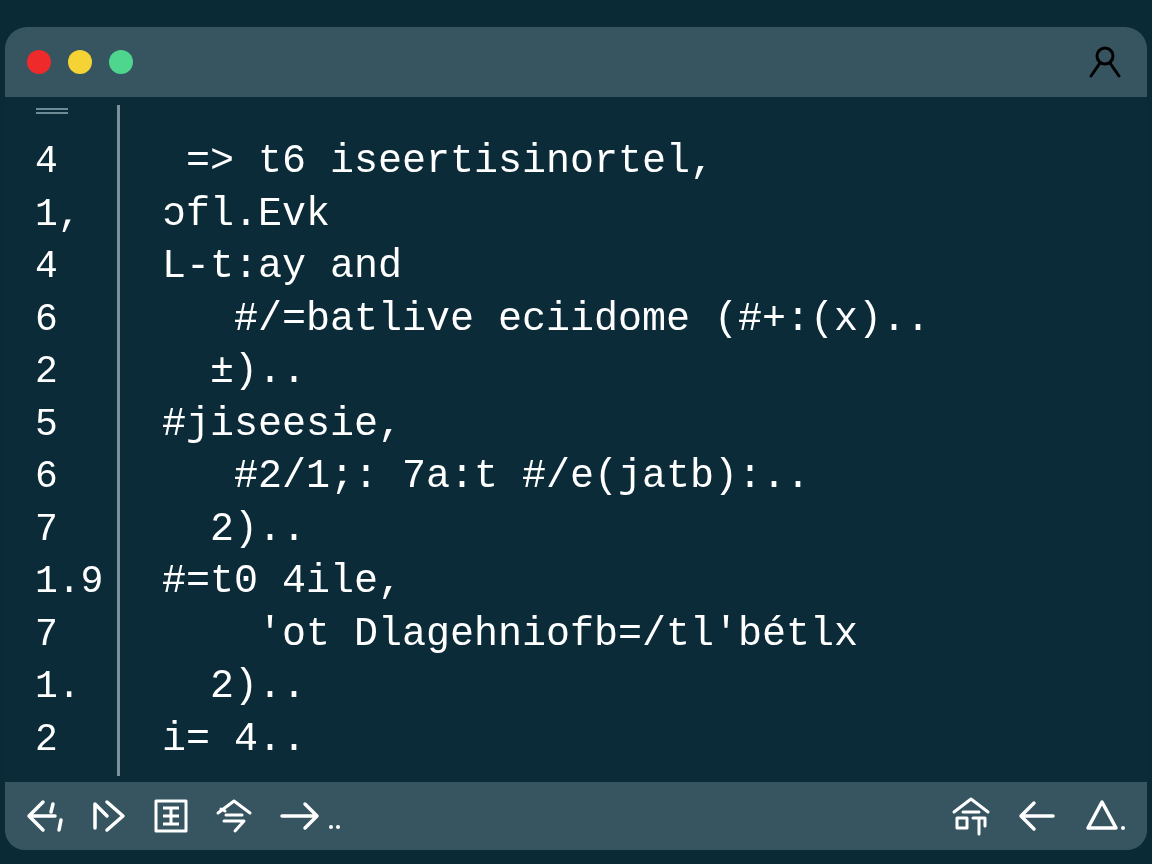 The height and width of the screenshot is (864, 1152). I want to click on code-line: ɔfl.Evk, so click(246, 214).